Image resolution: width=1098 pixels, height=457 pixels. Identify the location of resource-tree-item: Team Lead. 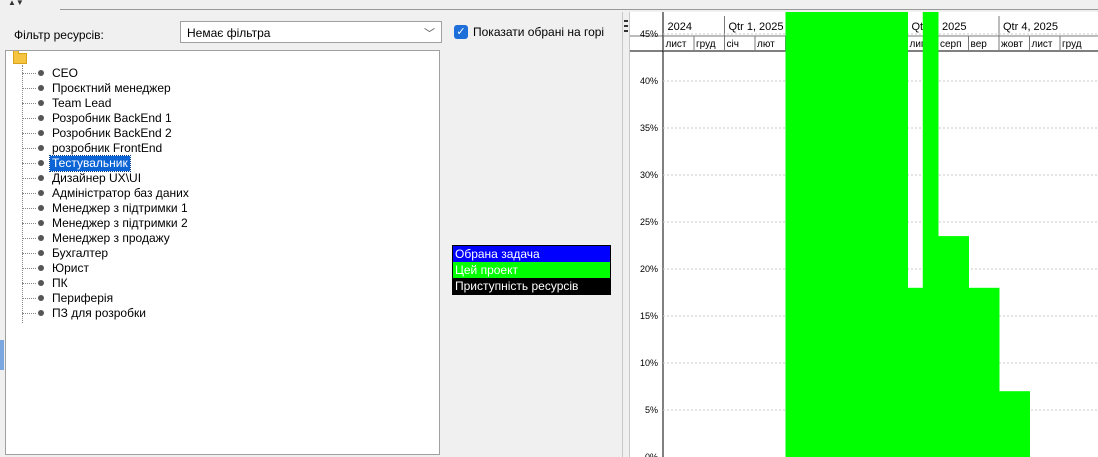
(222, 103).